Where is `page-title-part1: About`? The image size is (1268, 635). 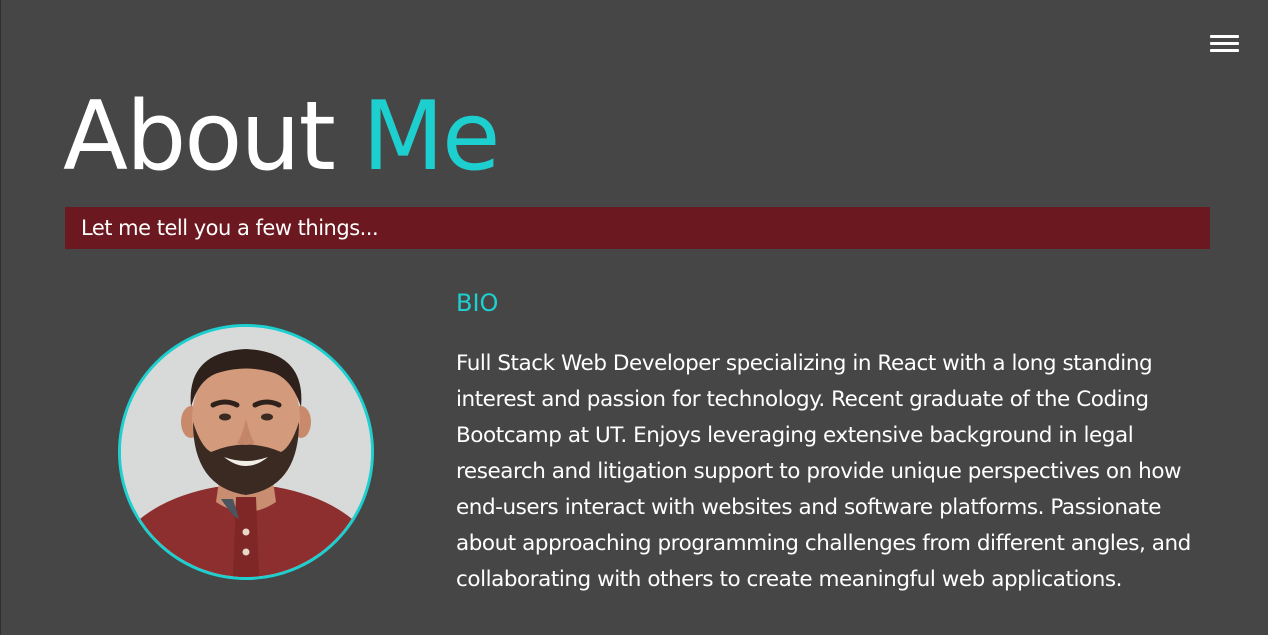
page-title-part1: About is located at coordinates (199, 137).